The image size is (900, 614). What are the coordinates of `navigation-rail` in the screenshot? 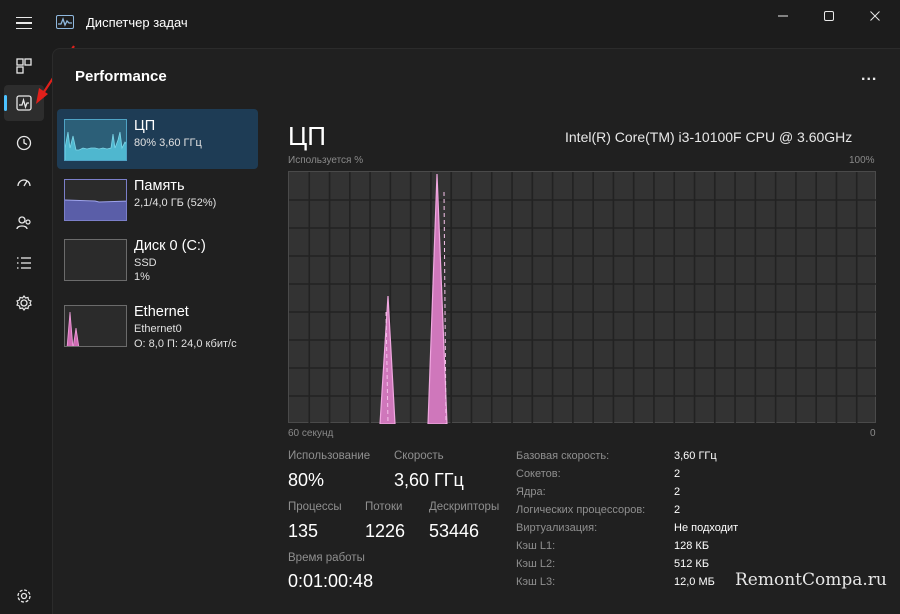 It's located at (24, 331).